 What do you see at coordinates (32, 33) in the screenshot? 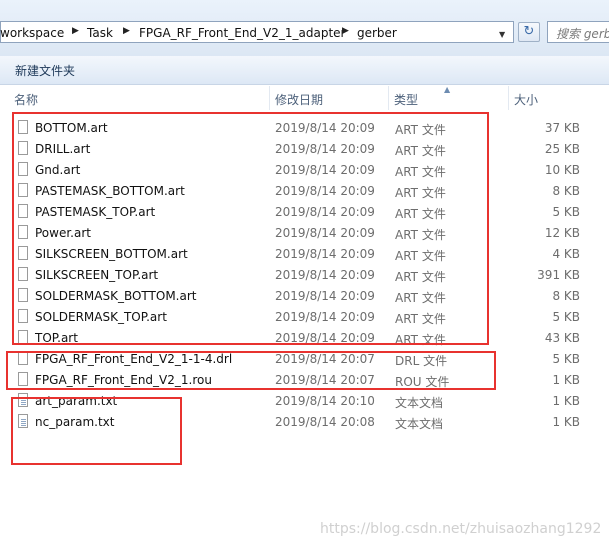
I see `breadcrumb-workspace: workspace` at bounding box center [32, 33].